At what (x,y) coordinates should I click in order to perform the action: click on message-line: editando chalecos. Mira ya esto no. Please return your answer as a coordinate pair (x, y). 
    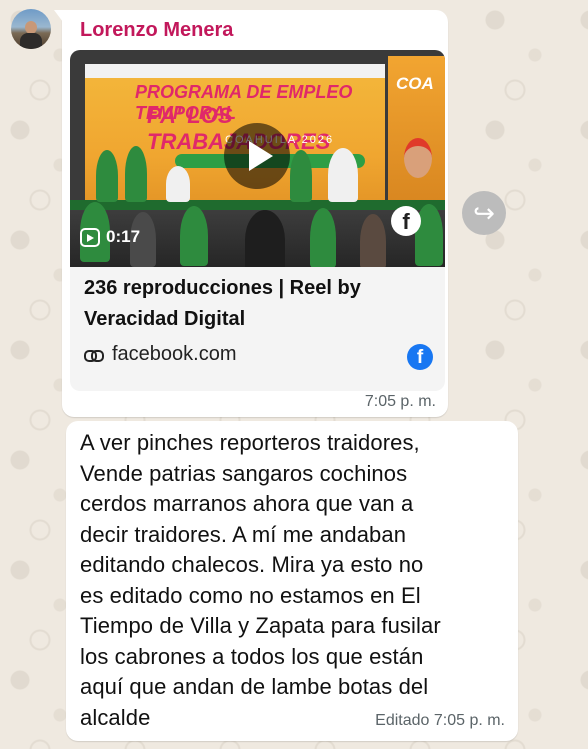
    Looking at the image, I should click on (252, 564).